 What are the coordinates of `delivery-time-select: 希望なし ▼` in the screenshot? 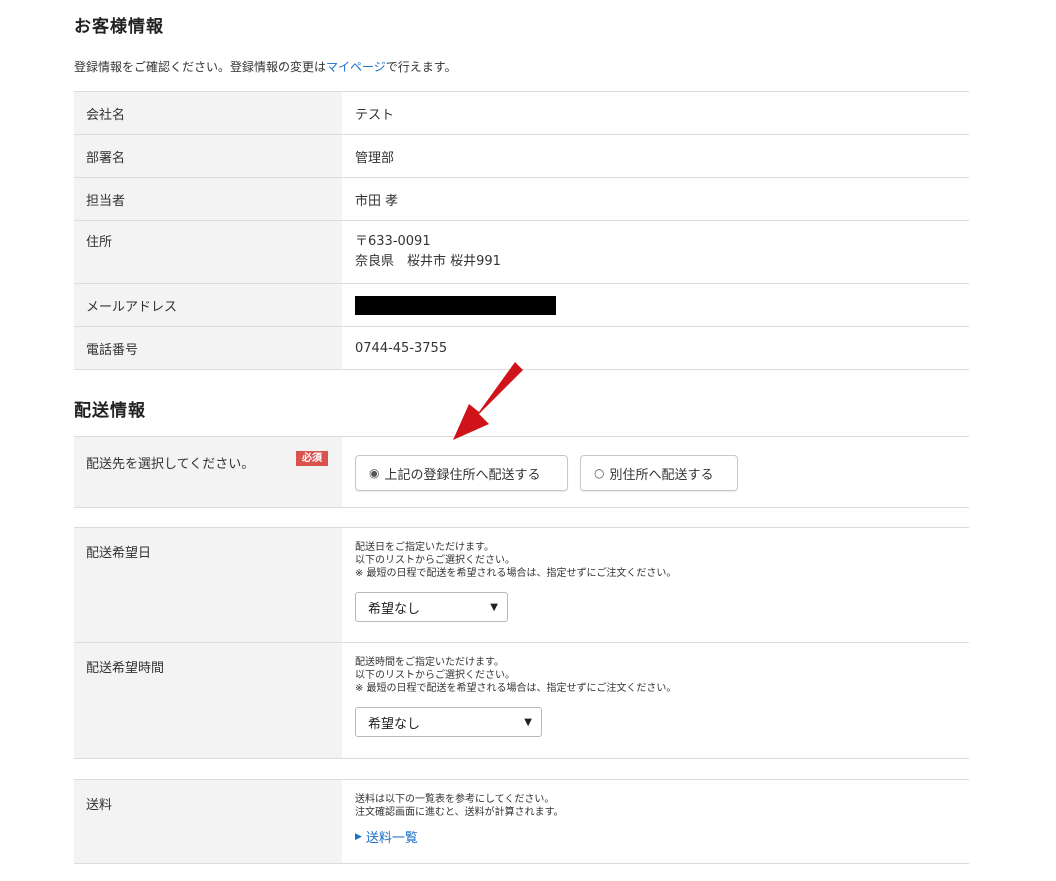 It's located at (448, 722).